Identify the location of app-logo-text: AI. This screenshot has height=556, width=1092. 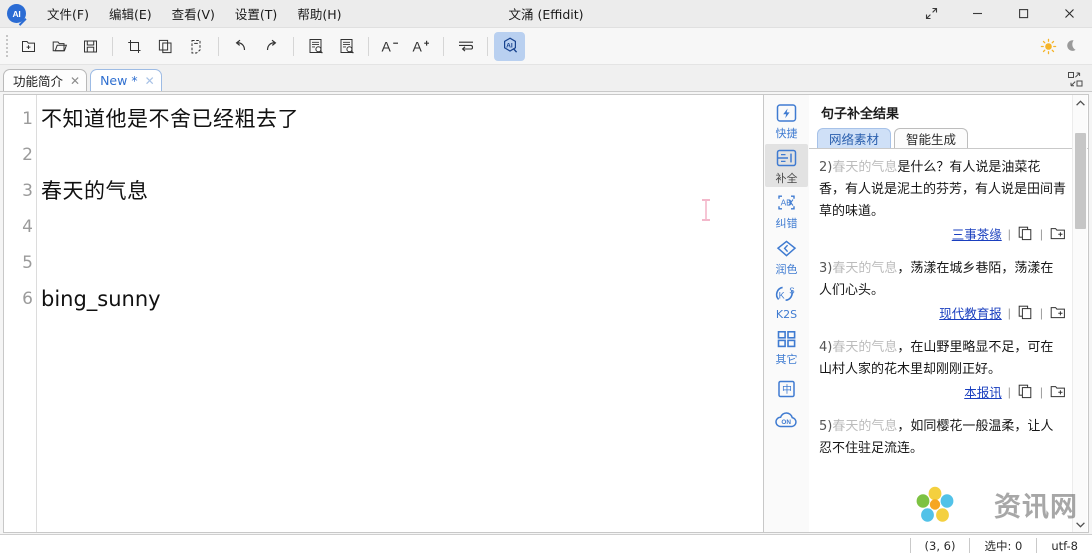
(16, 13).